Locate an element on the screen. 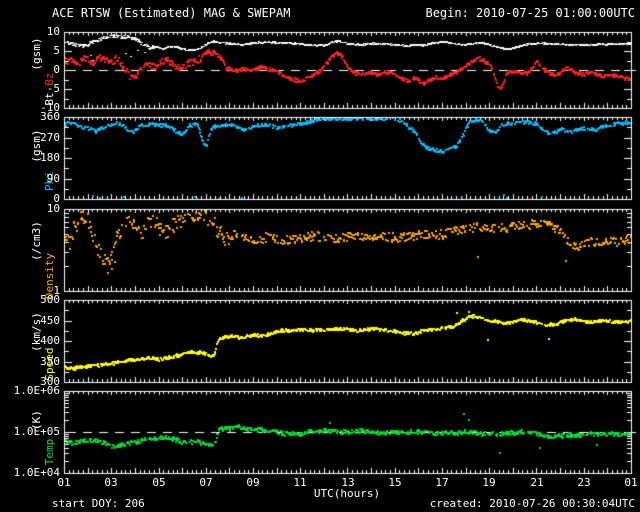  temp-axis-label: Temp is located at coordinates (49, 452).